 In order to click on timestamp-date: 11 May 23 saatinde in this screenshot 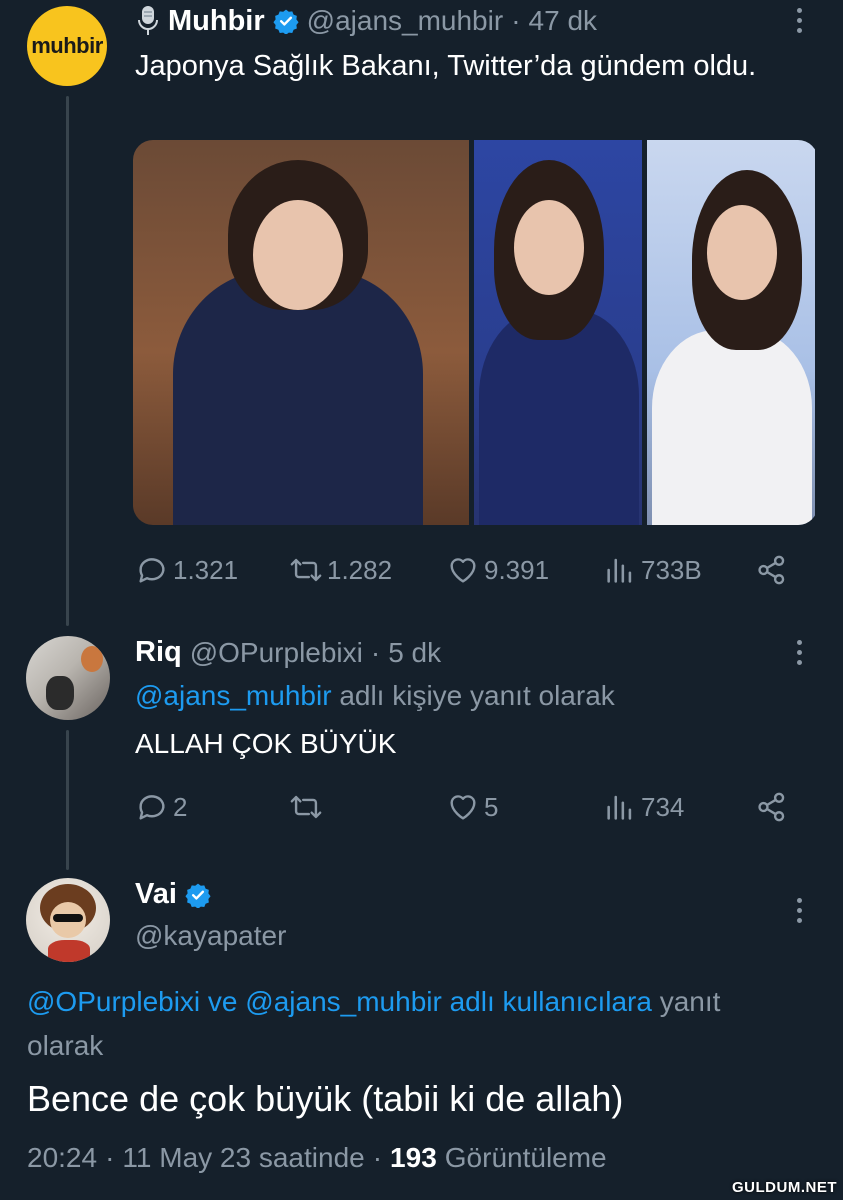, I will do `click(243, 1158)`.